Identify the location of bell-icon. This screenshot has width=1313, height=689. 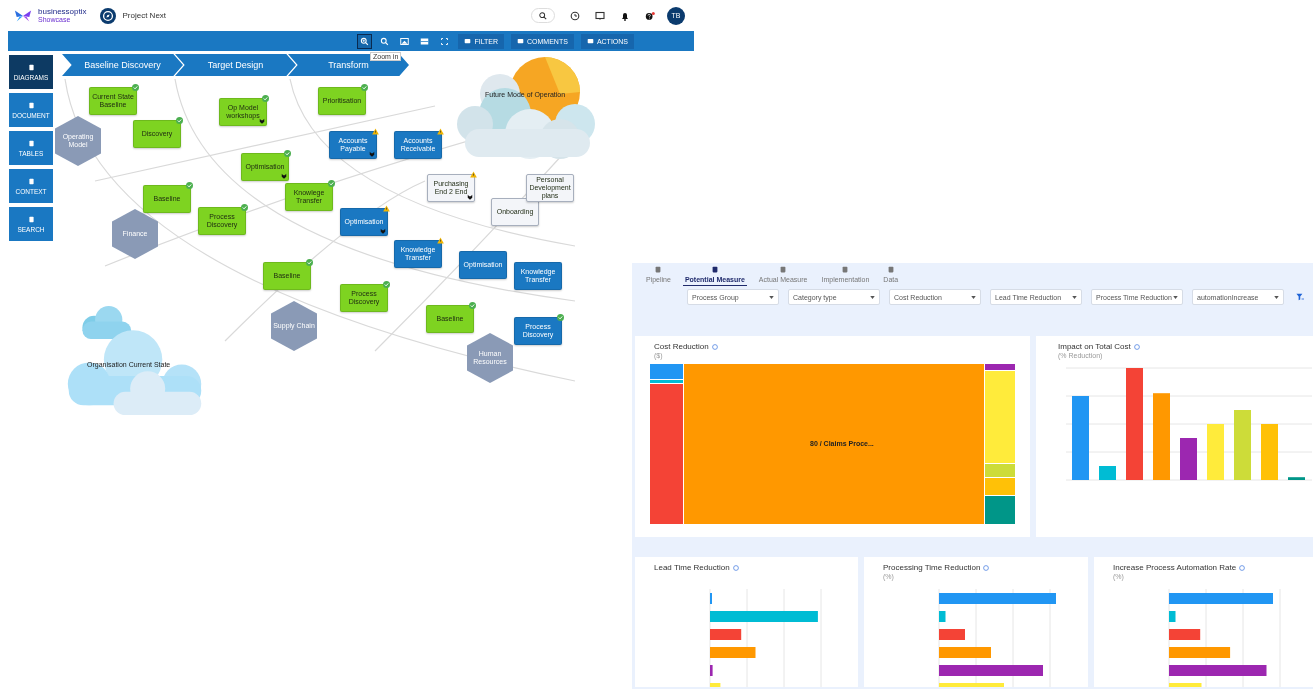
(625, 15).